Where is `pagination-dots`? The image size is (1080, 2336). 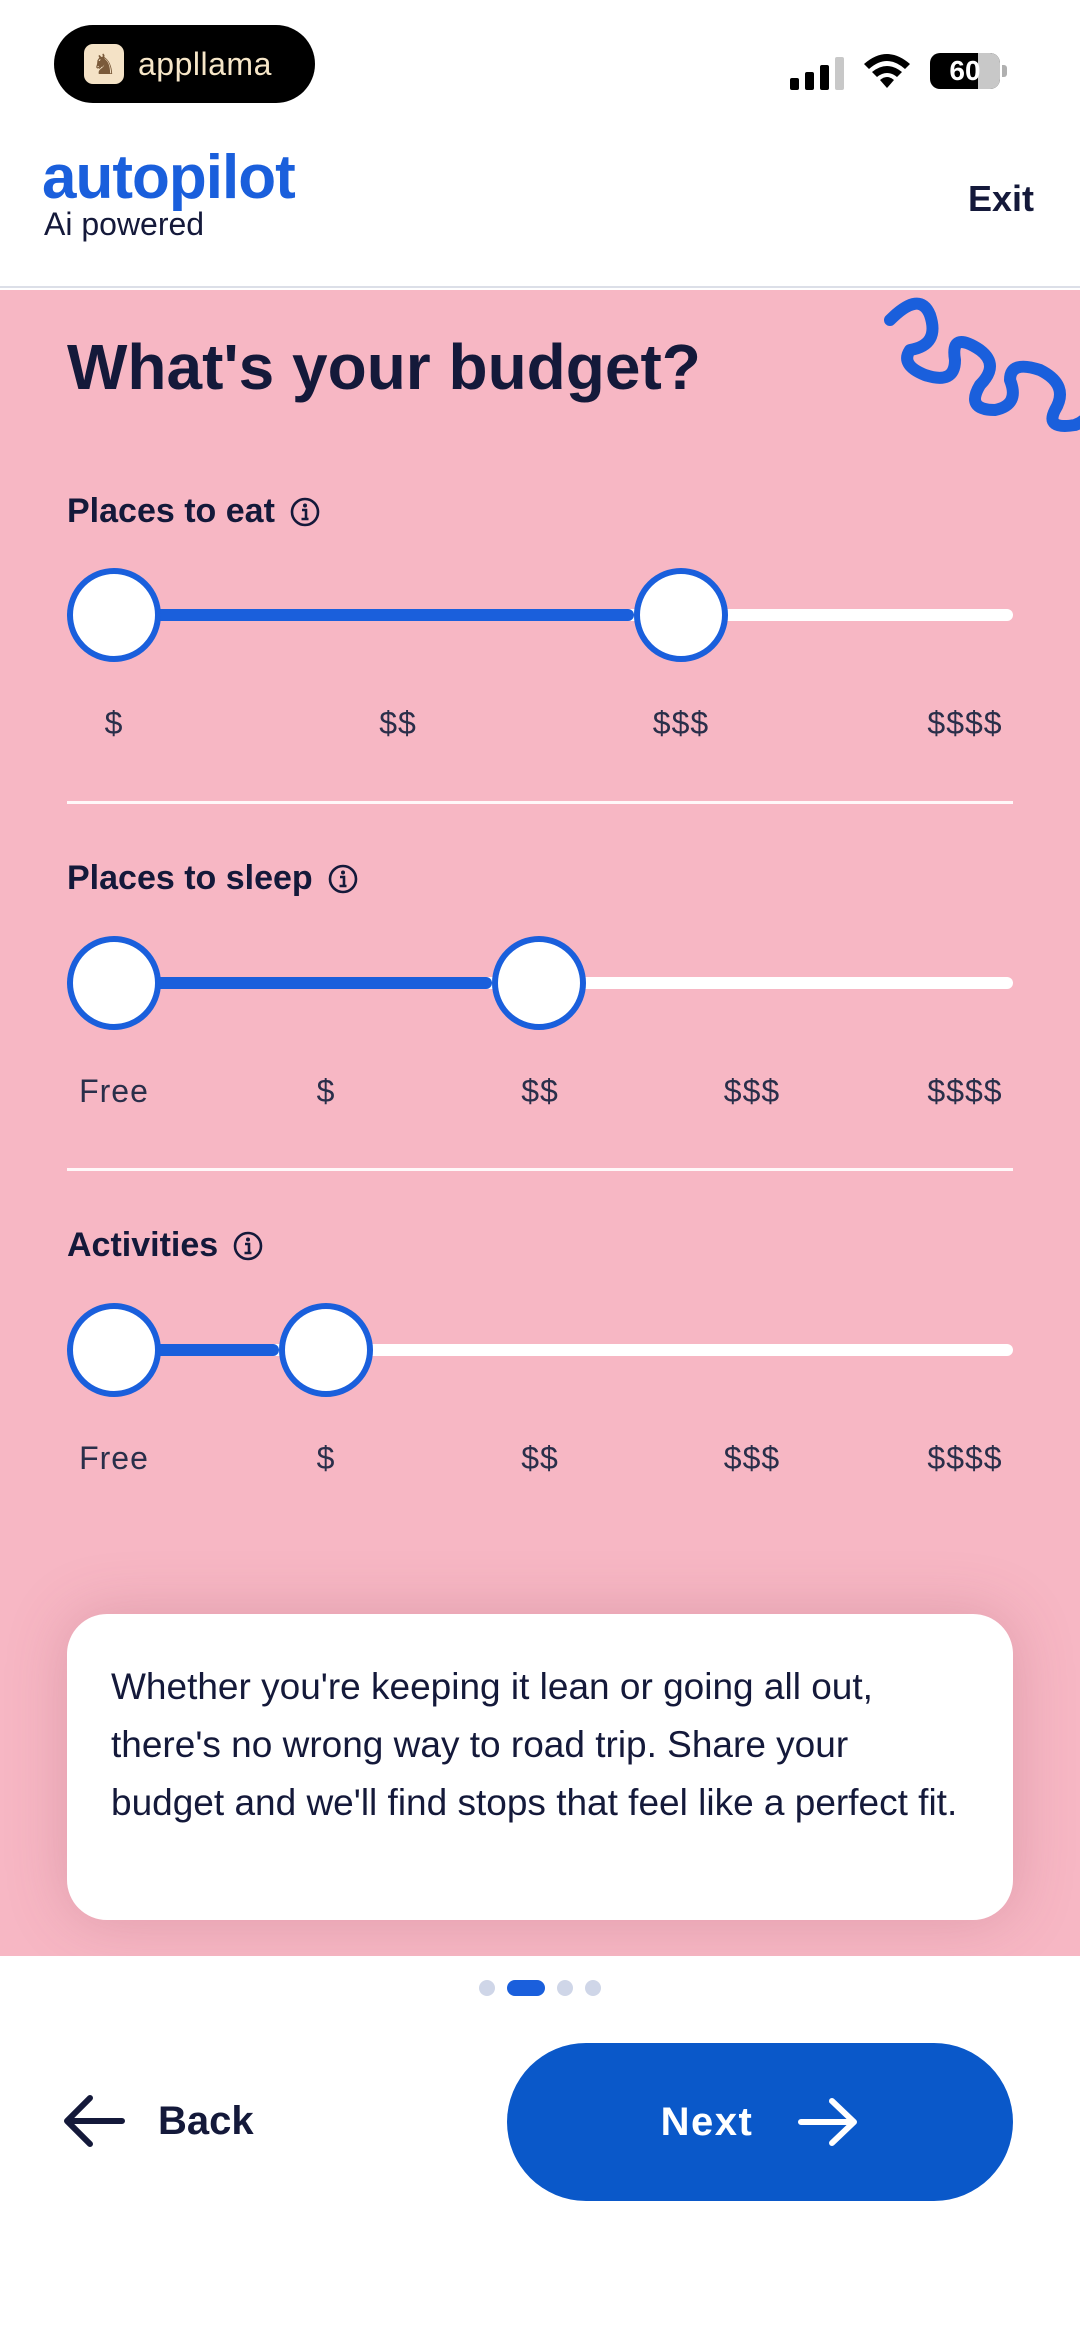
pagination-dots is located at coordinates (540, 1988).